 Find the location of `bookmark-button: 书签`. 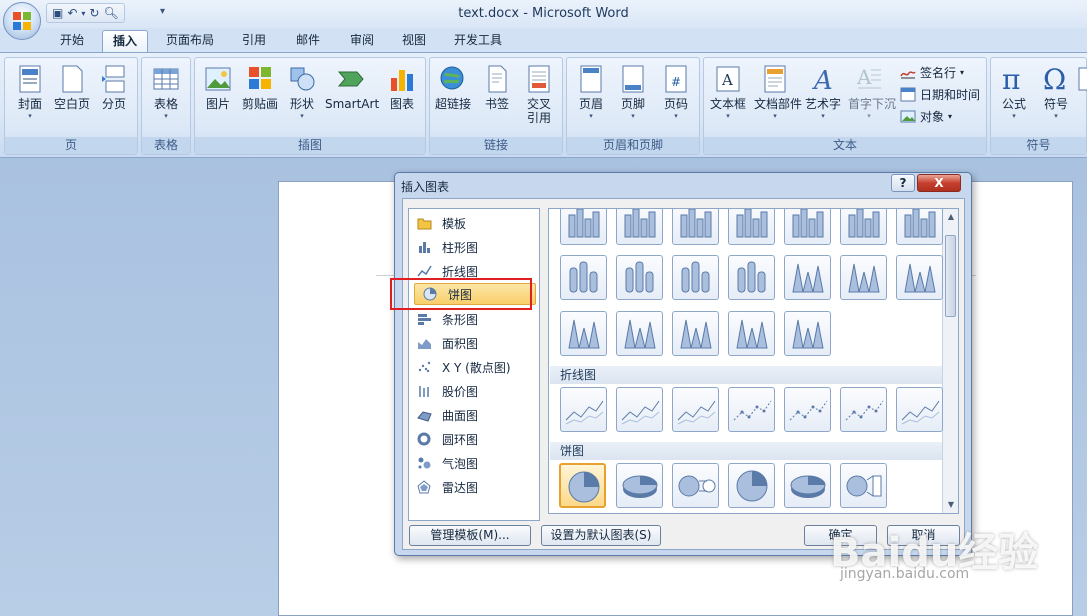

bookmark-button: 书签 is located at coordinates (497, 99).